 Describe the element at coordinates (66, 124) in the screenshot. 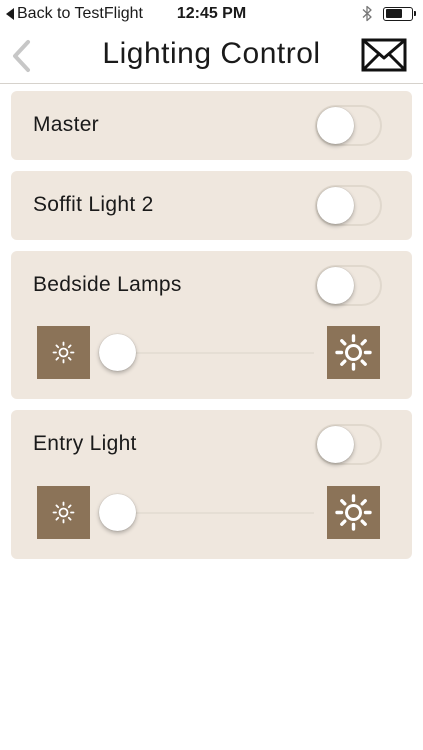

I see `light-label: Master` at that location.